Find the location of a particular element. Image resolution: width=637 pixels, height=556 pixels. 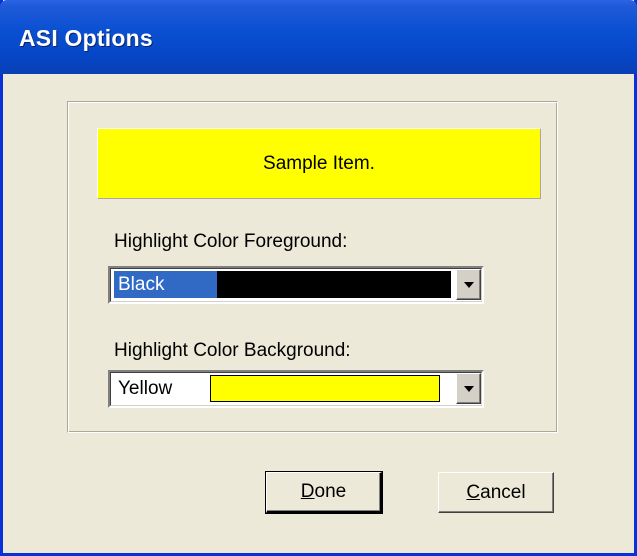

cancel-mnemonic: C is located at coordinates (473, 492).